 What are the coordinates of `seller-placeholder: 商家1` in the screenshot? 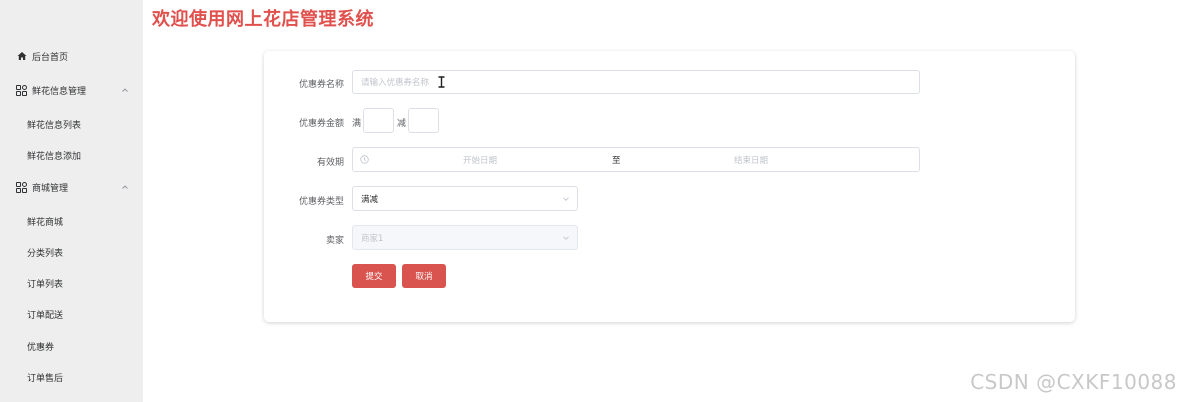 It's located at (372, 238).